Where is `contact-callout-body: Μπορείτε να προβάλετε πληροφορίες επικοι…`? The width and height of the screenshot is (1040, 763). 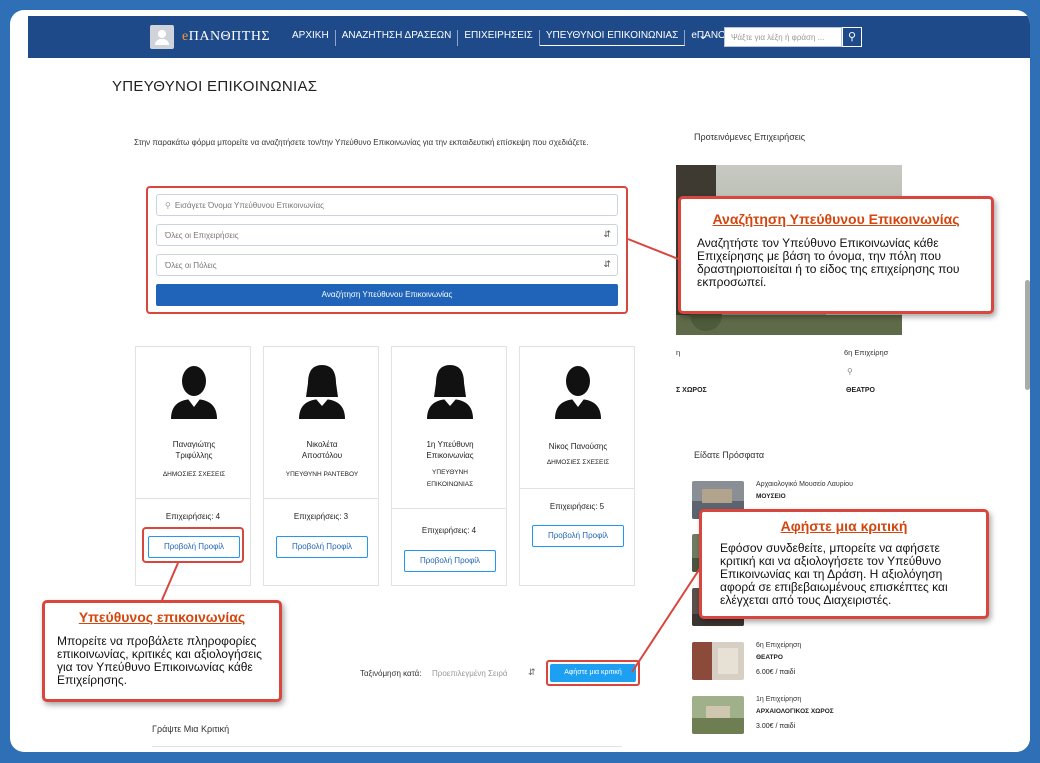
contact-callout-body: Μπορείτε να προβάλετε πληροφορίες επικοι… is located at coordinates (159, 660).